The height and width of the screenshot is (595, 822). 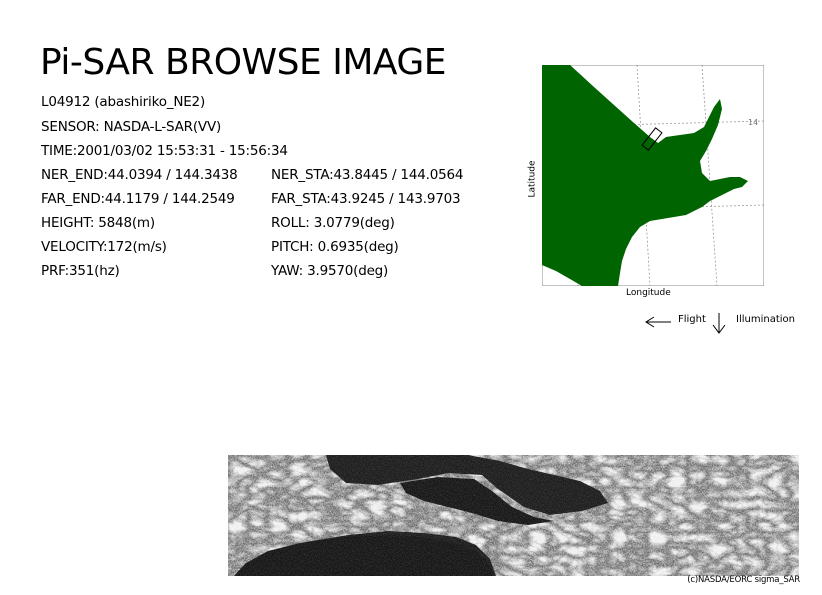 What do you see at coordinates (131, 127) in the screenshot?
I see `sensor-line: SENSOR: NASDA-L-SAR(VV)` at bounding box center [131, 127].